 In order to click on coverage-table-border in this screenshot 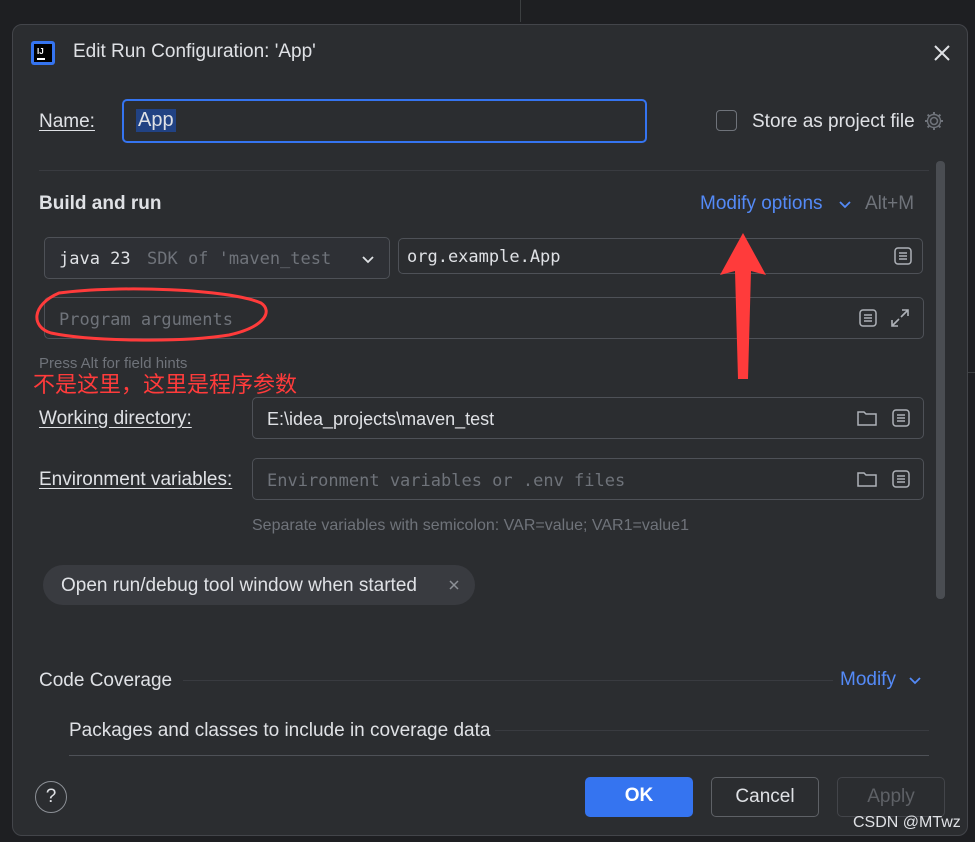, I will do `click(499, 755)`.